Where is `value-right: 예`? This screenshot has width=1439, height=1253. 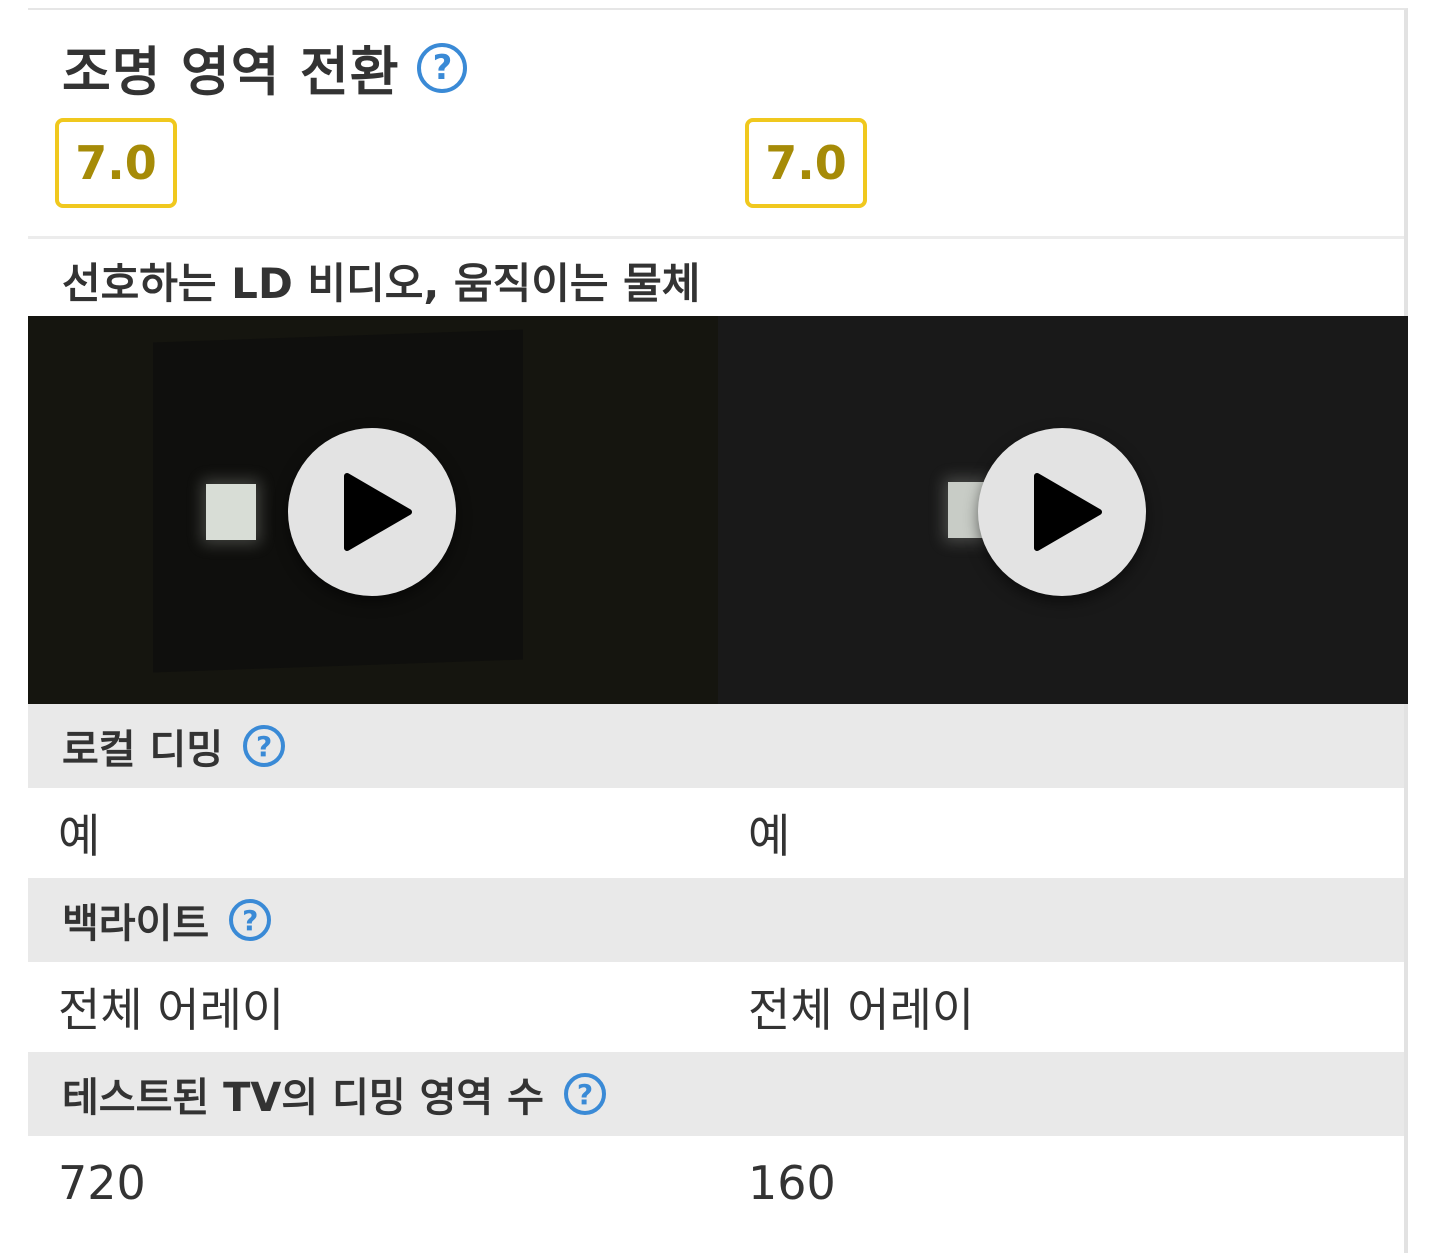 value-right: 예 is located at coordinates (769, 836).